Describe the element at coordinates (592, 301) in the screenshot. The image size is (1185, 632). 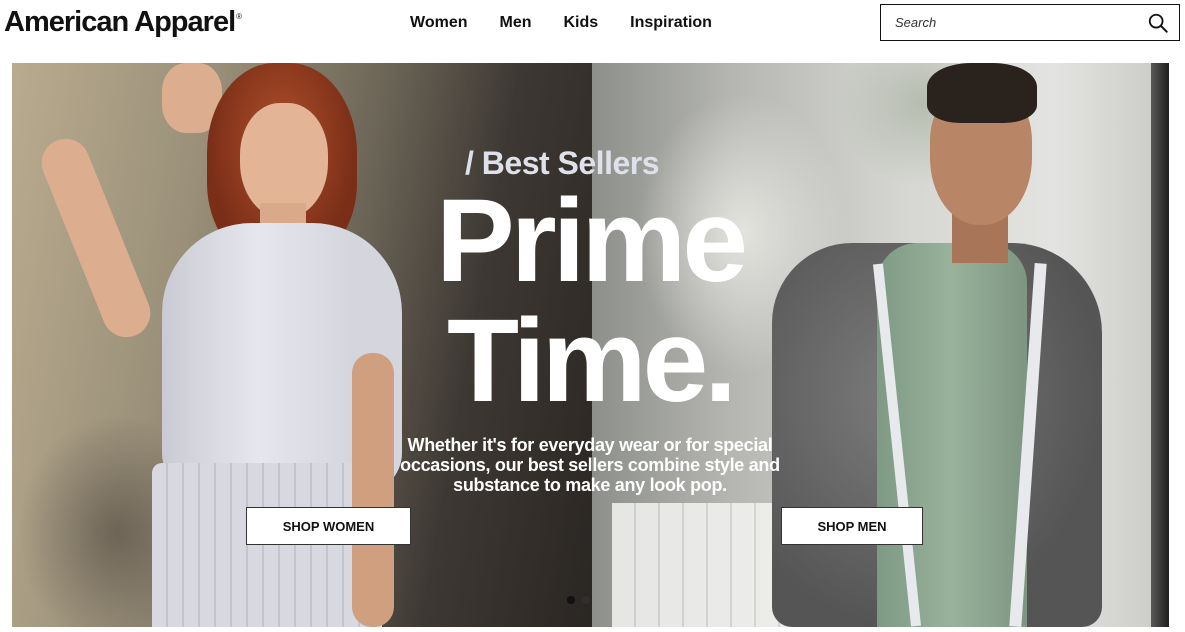
I see `hero-headline: Prime Time.` at that location.